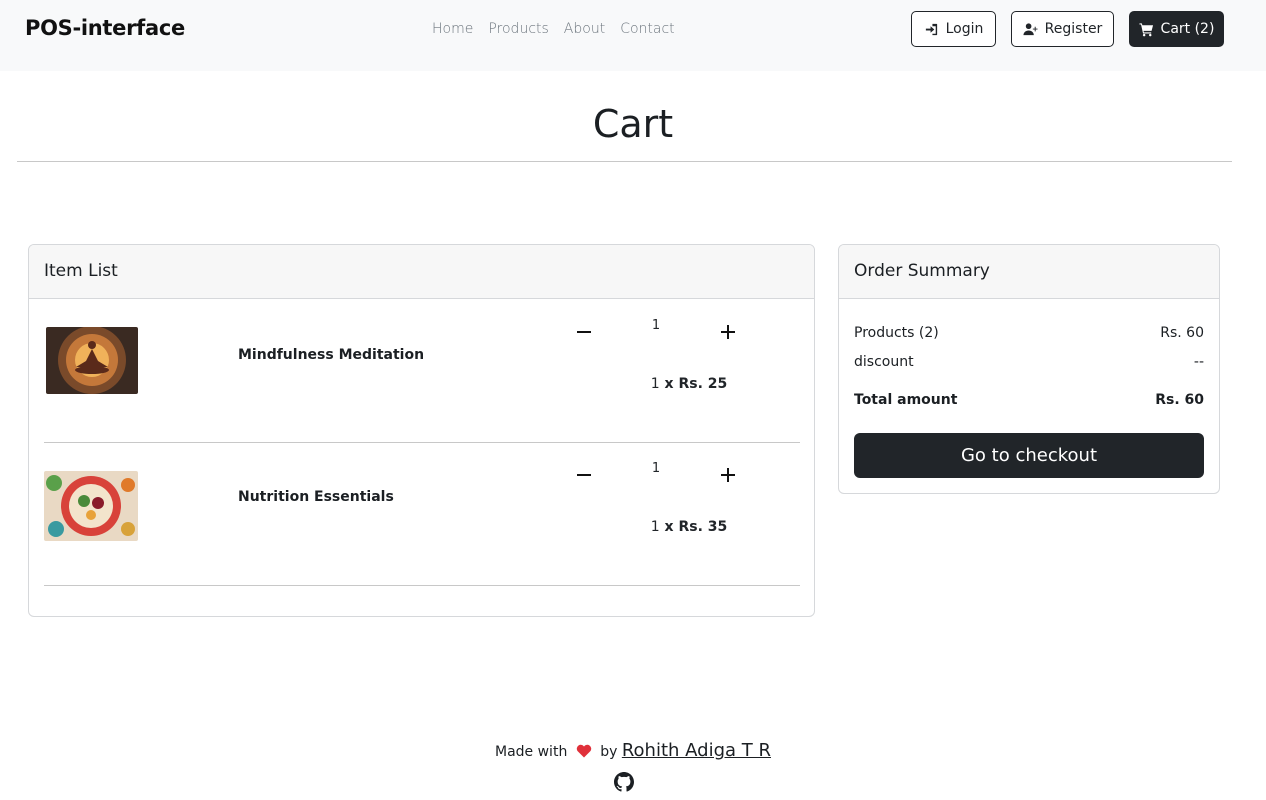 This screenshot has height=800, width=1266. I want to click on products-label: Products (2), so click(896, 333).